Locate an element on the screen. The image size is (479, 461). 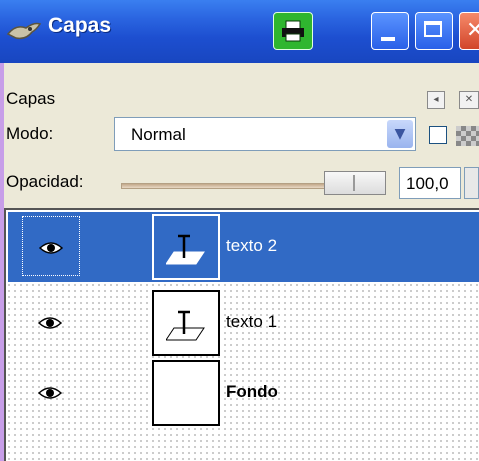
maximize-button is located at coordinates (434, 31).